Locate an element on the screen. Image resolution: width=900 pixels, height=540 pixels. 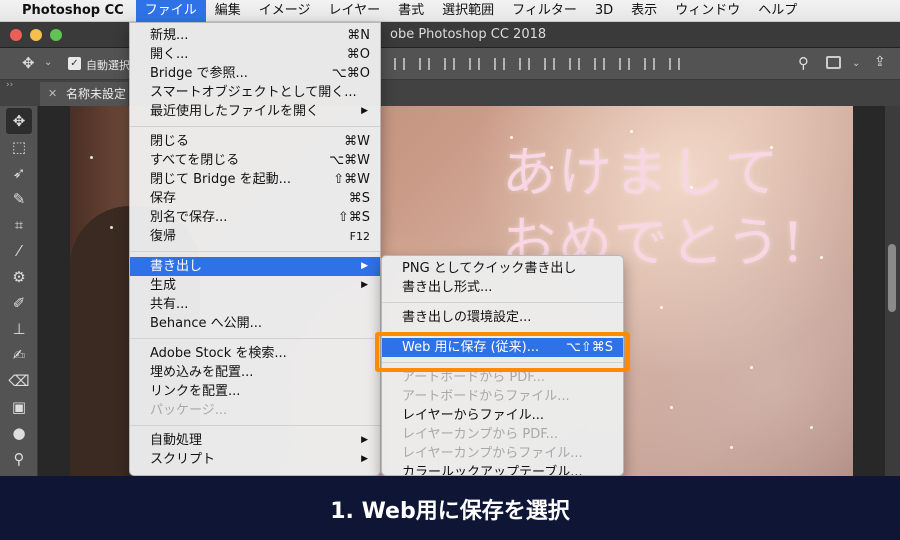
menu-3d: 3D is located at coordinates (604, 11).